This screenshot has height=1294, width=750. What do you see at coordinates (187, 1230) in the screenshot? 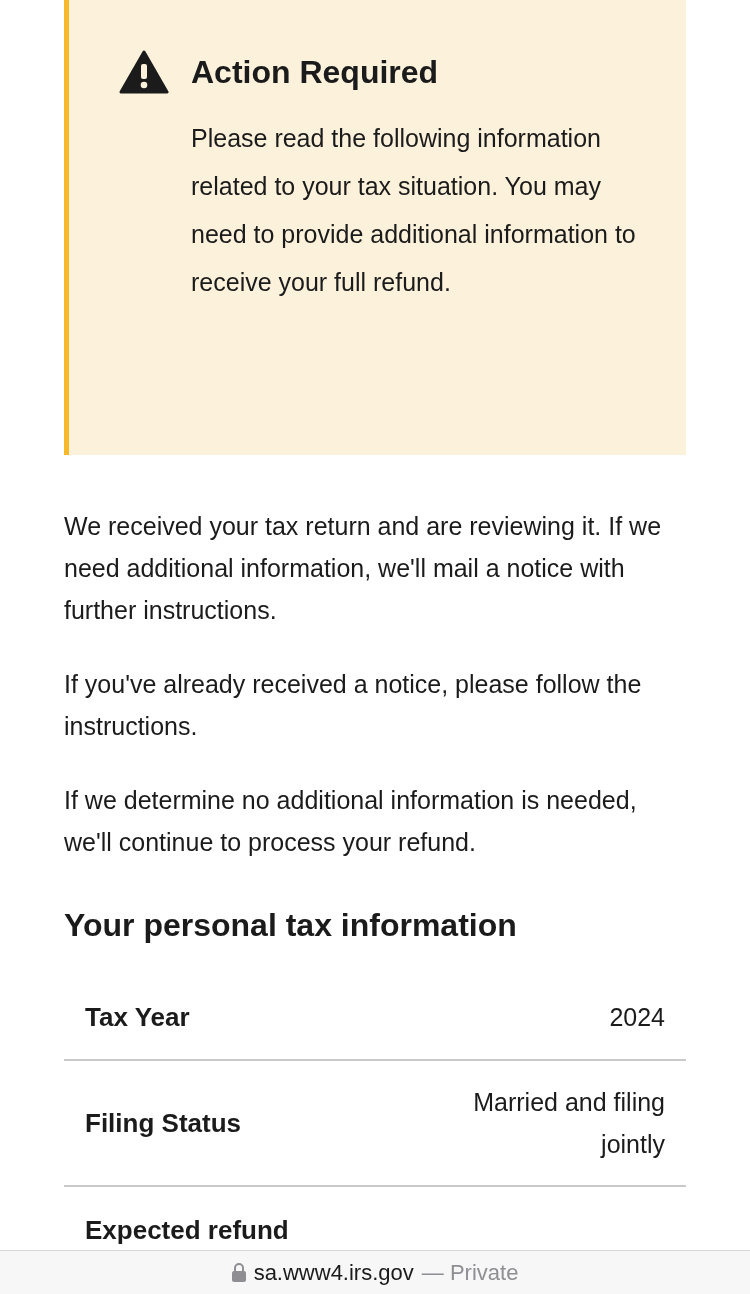
I see `row-label: Expected refund` at bounding box center [187, 1230].